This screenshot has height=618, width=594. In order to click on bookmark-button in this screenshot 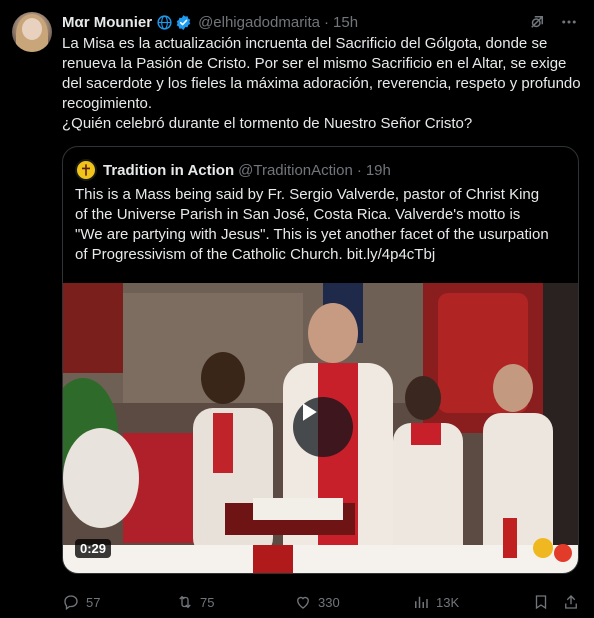, I will do `click(541, 602)`.